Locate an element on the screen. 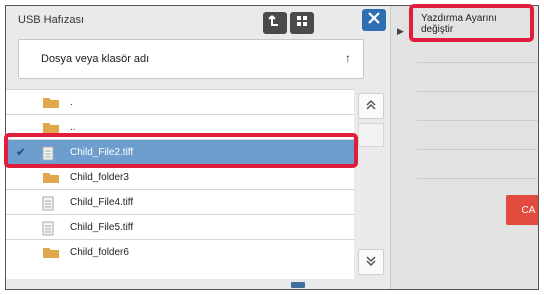  panel-title: USB Hafızası is located at coordinates (51, 20).